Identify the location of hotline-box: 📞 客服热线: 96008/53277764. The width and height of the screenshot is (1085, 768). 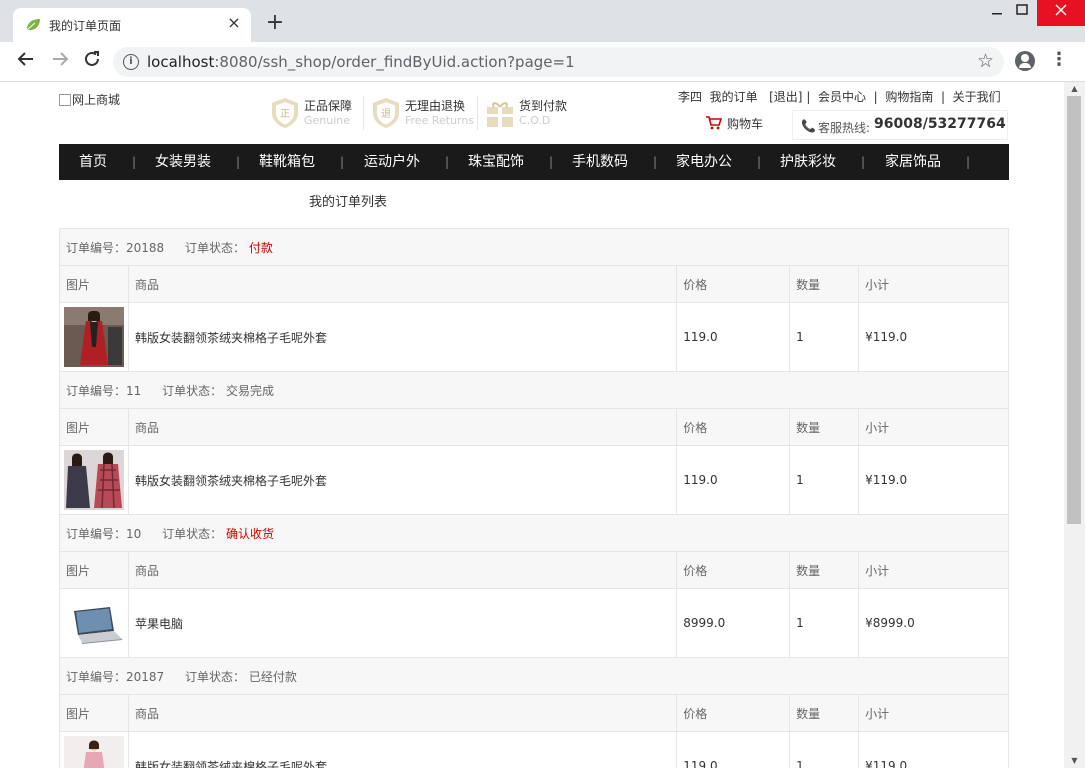
(900, 125).